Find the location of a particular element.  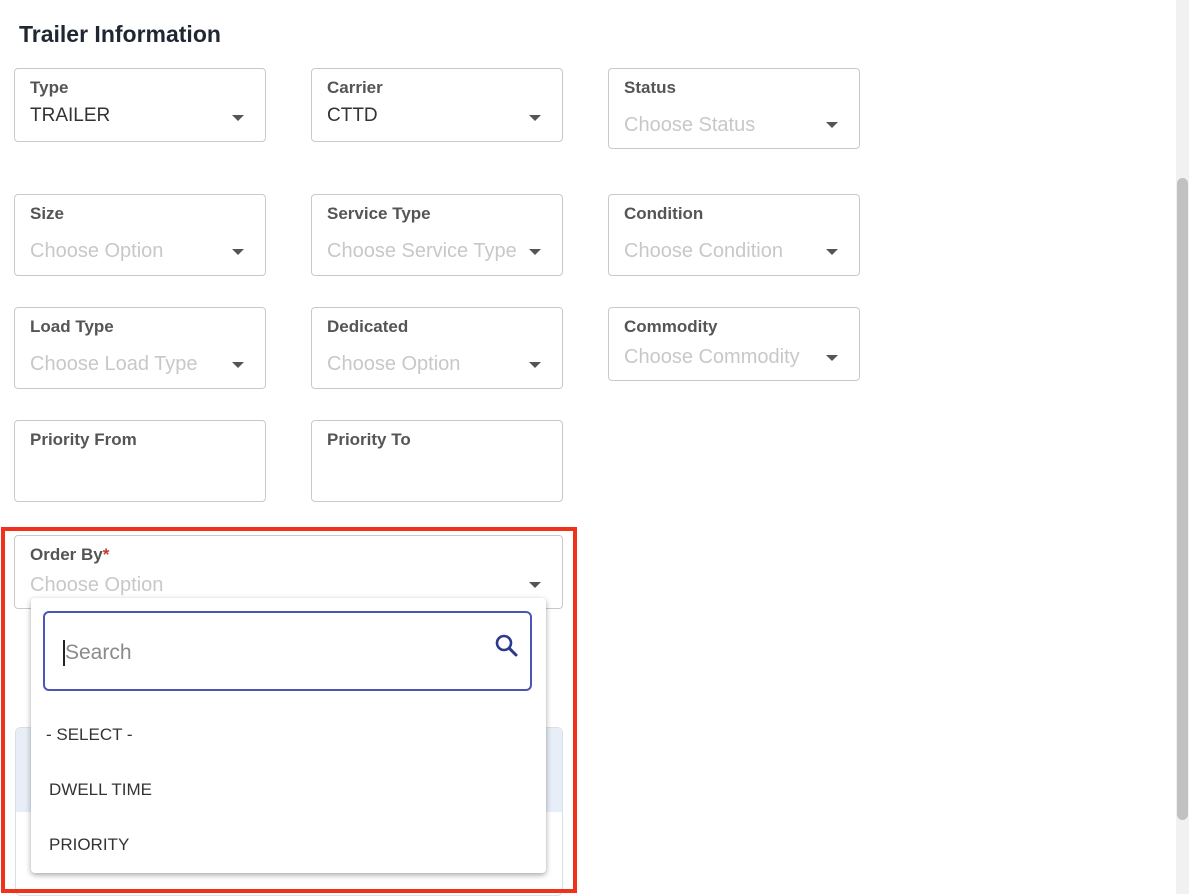

priority-from-input: Priority From is located at coordinates (140, 461).